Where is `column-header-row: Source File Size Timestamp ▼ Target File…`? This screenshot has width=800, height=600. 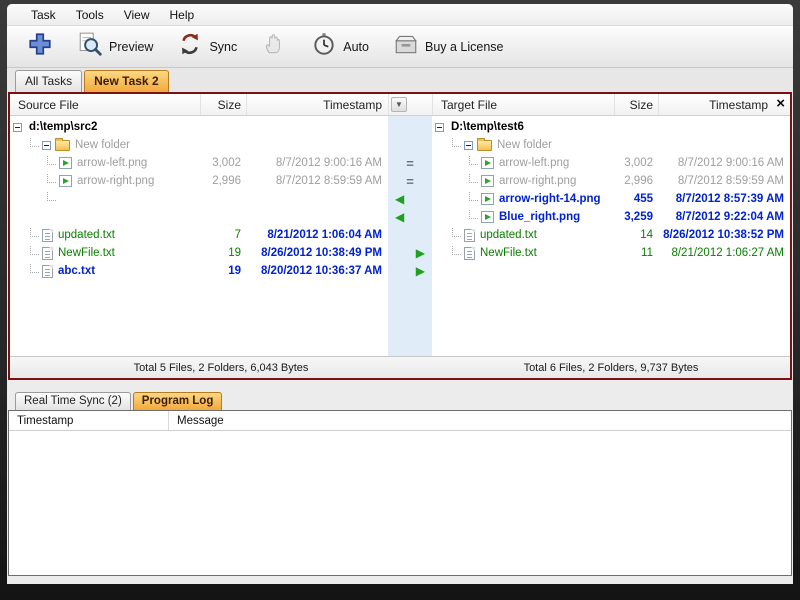 column-header-row: Source File Size Timestamp ▼ Target File… is located at coordinates (400, 105).